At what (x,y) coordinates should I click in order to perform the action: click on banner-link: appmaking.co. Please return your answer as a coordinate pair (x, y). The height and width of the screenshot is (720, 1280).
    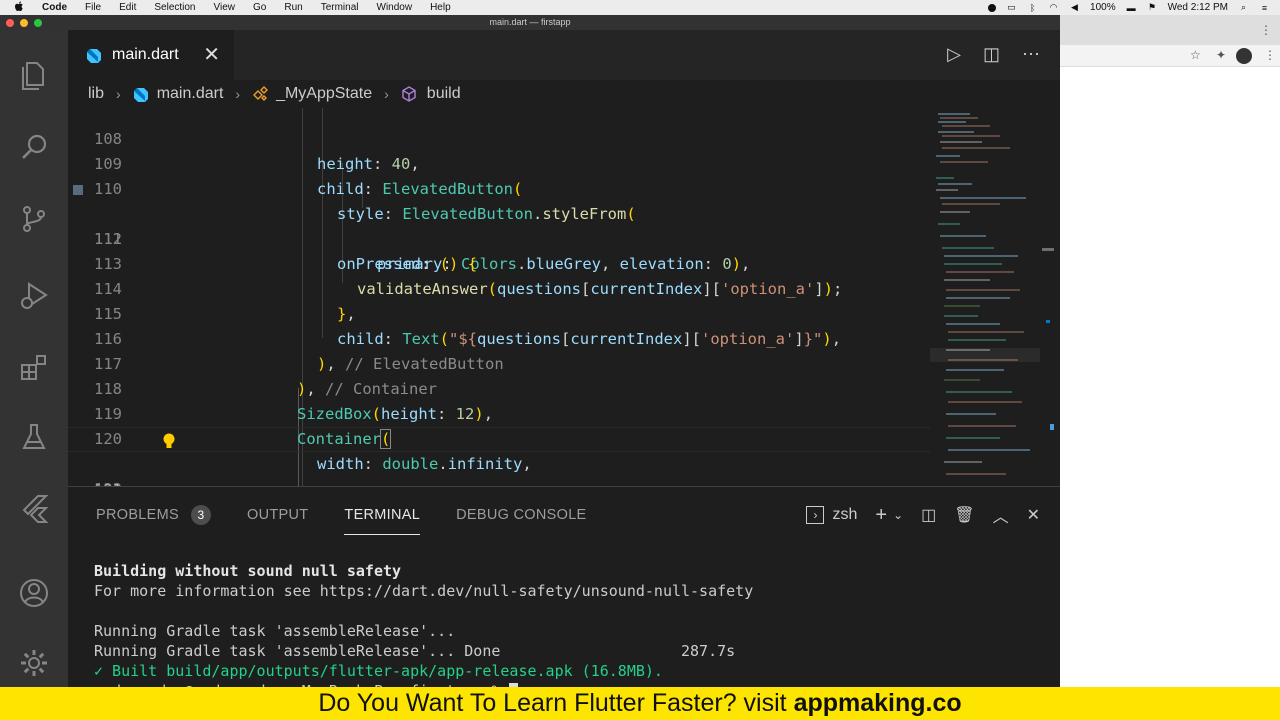
    Looking at the image, I should click on (878, 703).